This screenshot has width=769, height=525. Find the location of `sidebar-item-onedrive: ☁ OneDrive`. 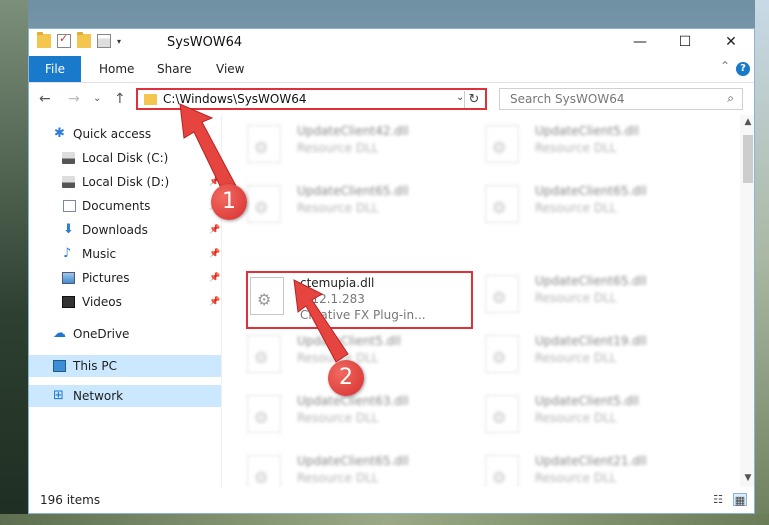

sidebar-item-onedrive: ☁ OneDrive is located at coordinates (125, 334).